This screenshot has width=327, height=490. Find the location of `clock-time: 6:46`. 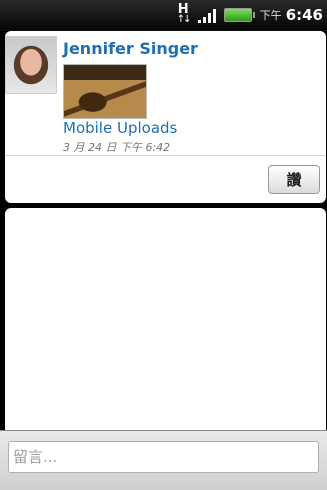

clock-time: 6:46 is located at coordinates (304, 15).